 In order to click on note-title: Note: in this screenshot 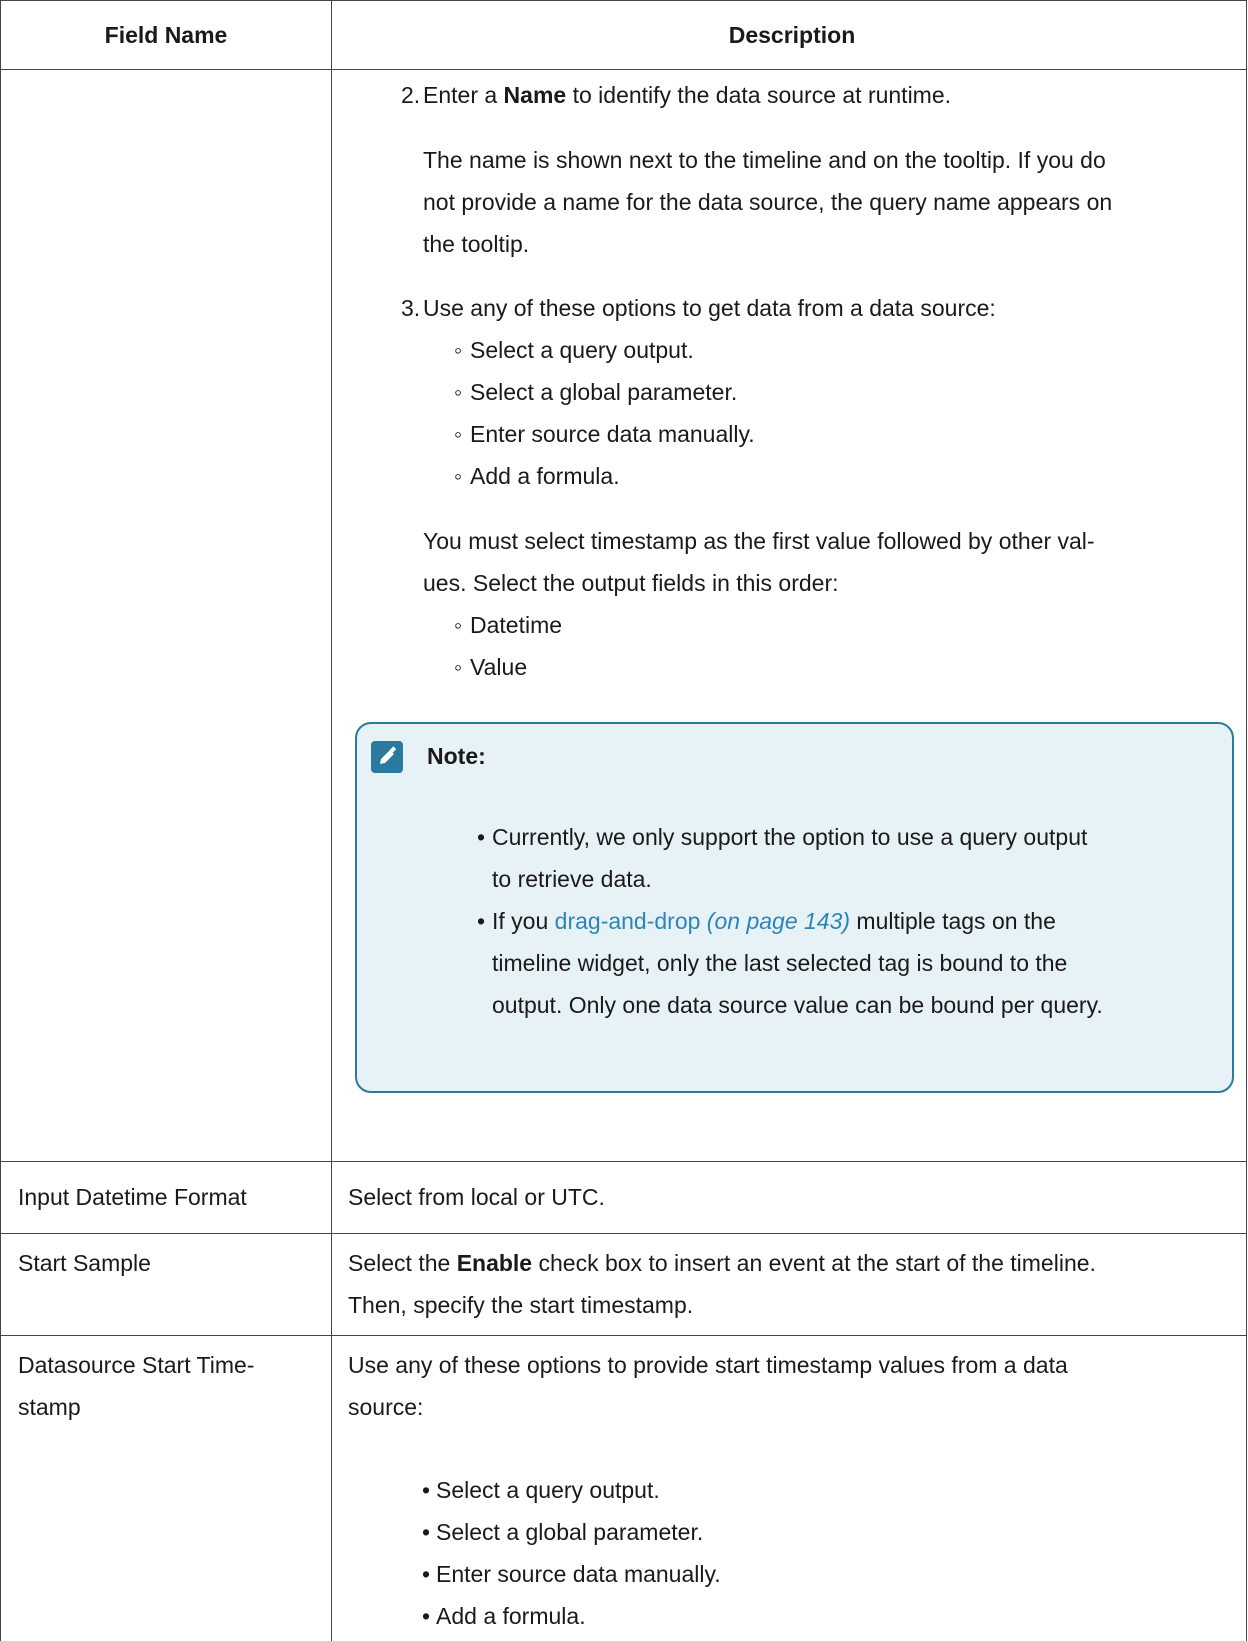, I will do `click(456, 756)`.